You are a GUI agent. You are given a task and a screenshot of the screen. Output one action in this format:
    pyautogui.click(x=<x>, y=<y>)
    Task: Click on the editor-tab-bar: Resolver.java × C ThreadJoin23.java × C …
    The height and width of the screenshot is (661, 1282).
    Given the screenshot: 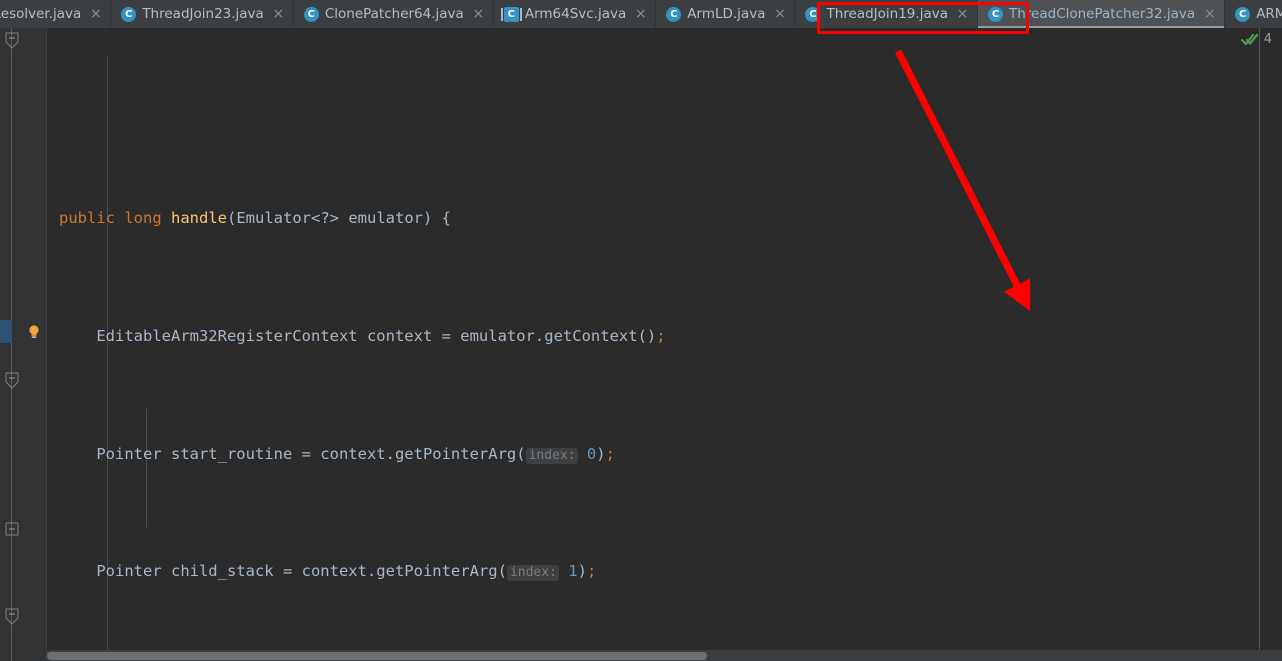 What is the action you would take?
    pyautogui.click(x=641, y=14)
    